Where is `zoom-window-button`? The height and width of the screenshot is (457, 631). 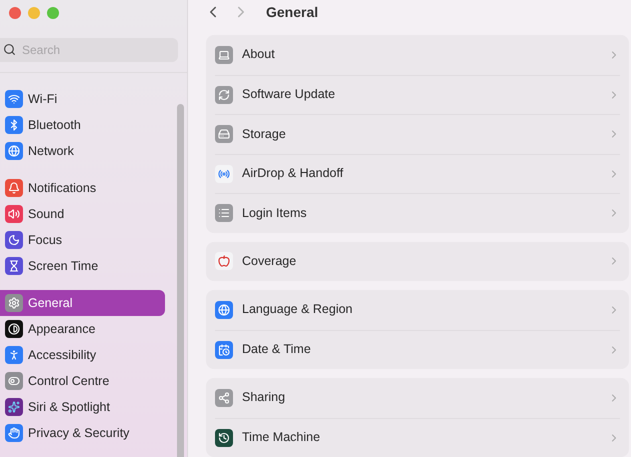
zoom-window-button is located at coordinates (53, 12).